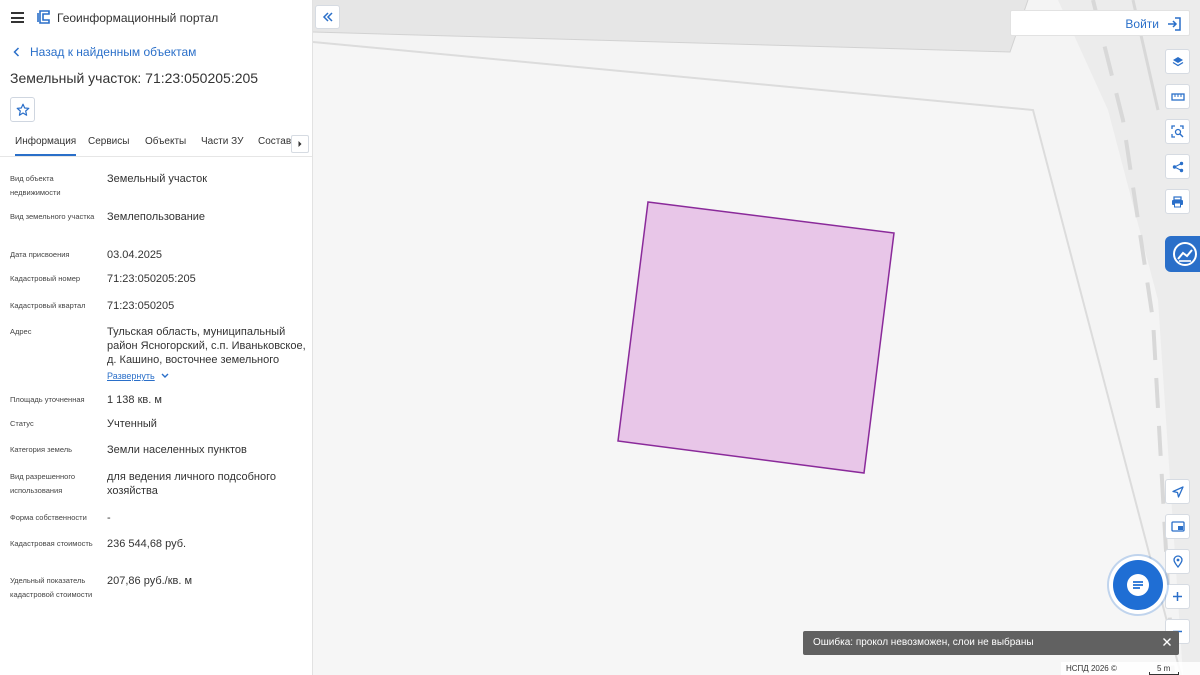 The image size is (1200, 675). Describe the element at coordinates (35, 185) in the screenshot. I see `field-label: Вид объекта недвижимости` at that location.